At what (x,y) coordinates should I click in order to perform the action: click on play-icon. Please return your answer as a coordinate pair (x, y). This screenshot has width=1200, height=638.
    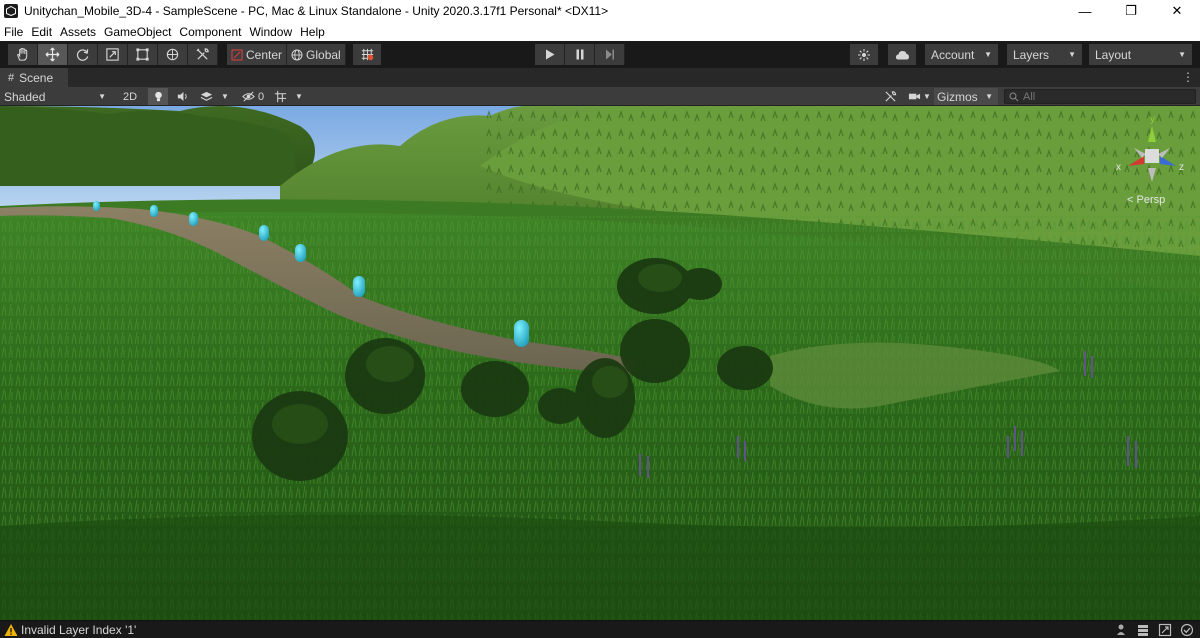
    Looking at the image, I should click on (549, 54).